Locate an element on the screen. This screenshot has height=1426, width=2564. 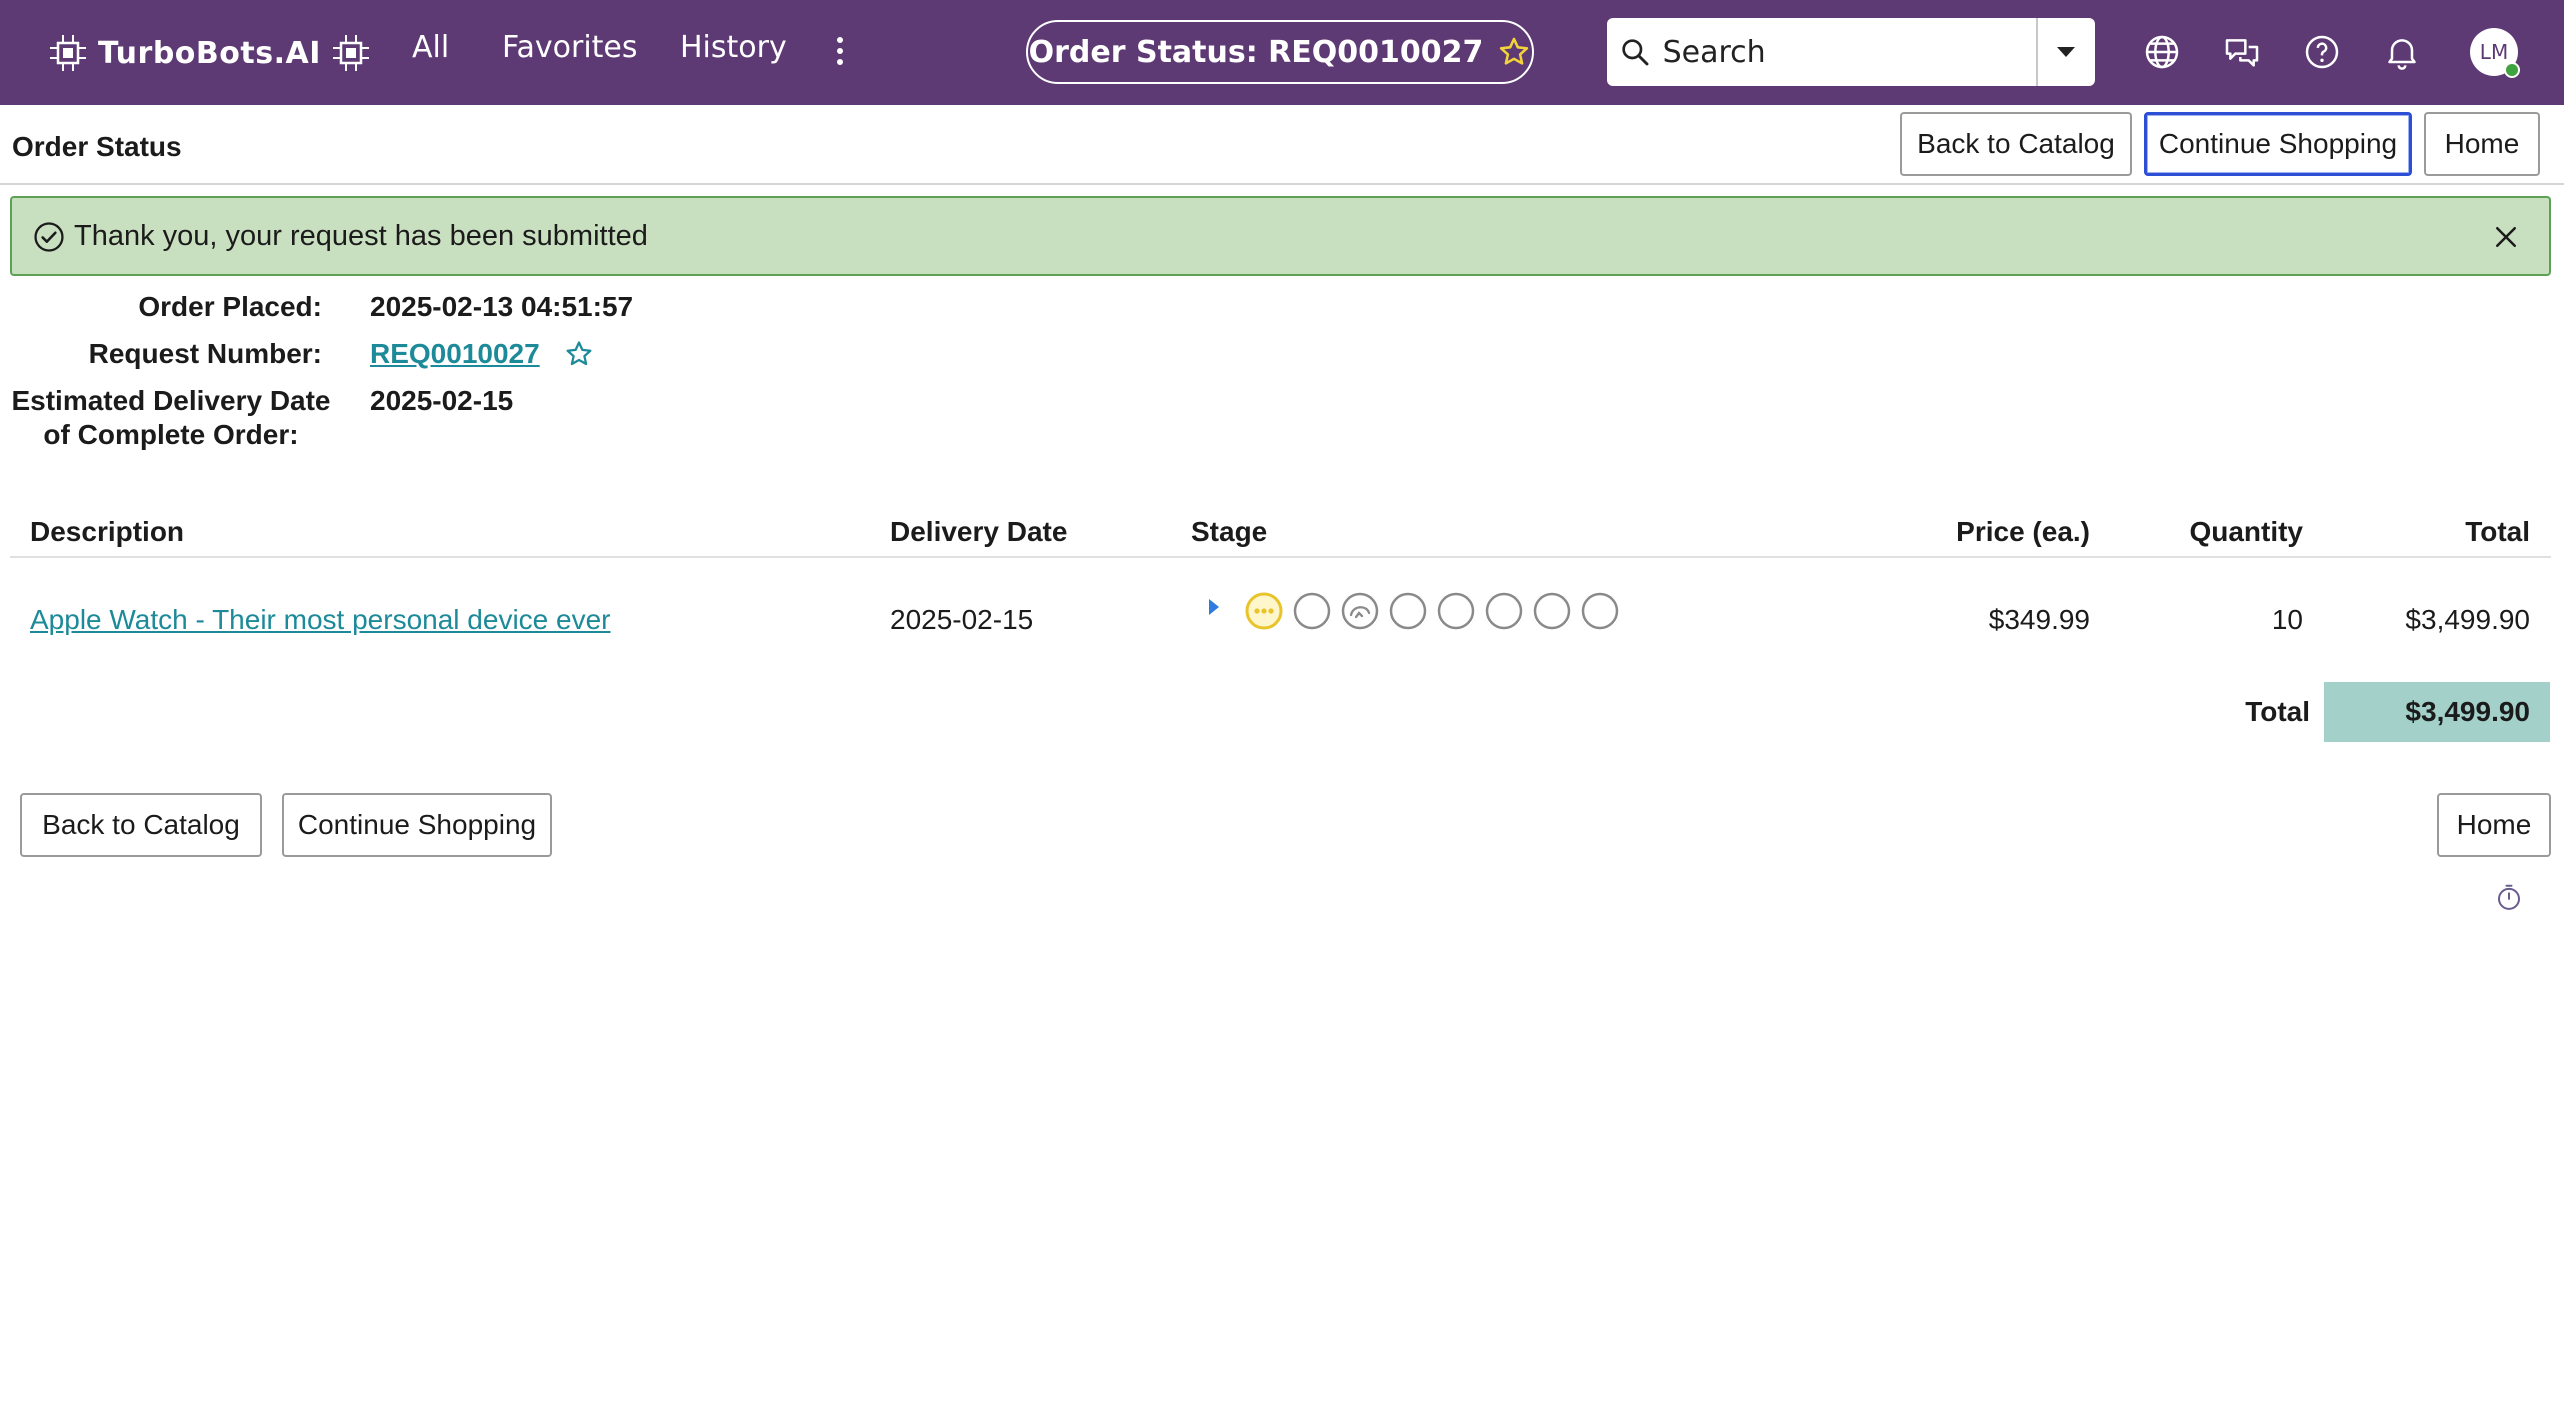
stage-indicator is located at coordinates (1417, 611).